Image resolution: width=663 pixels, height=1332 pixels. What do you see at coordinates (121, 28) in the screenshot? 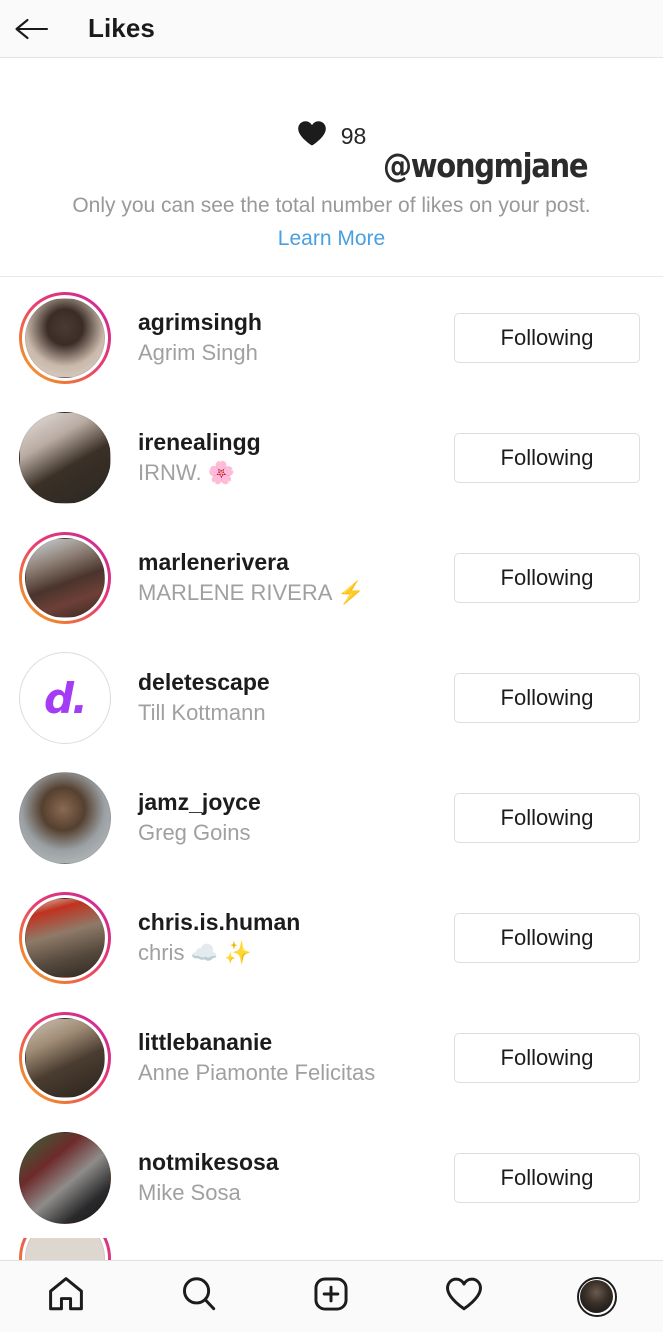
I see `page-title: Likes` at bounding box center [121, 28].